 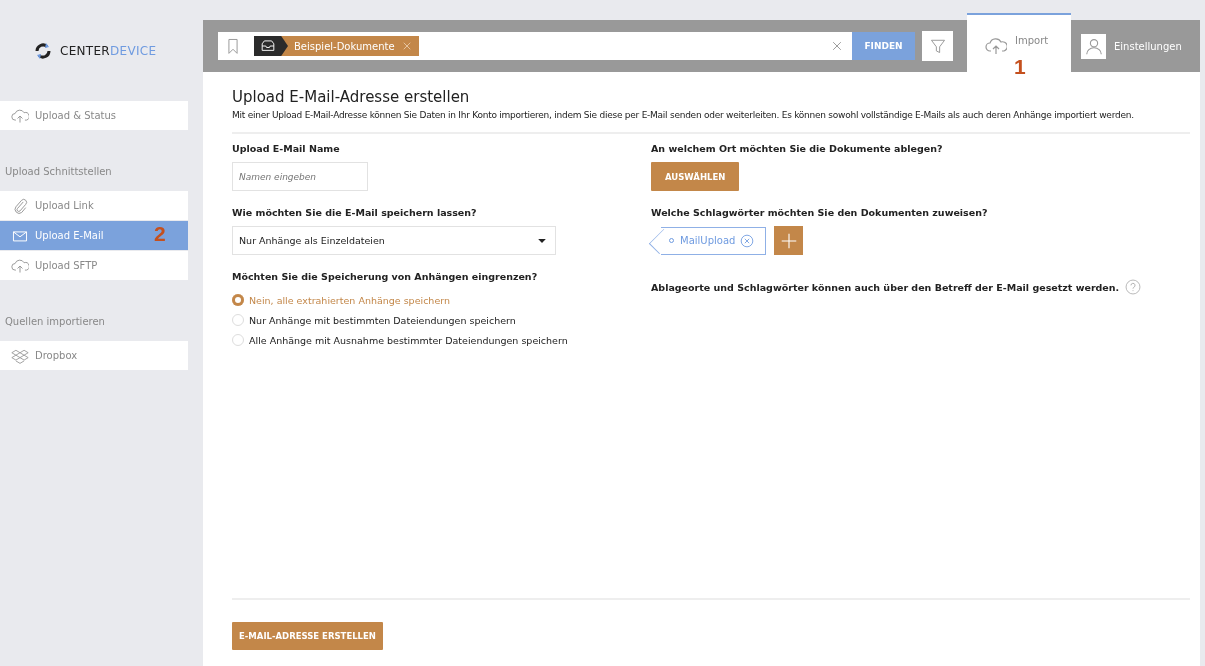 What do you see at coordinates (307, 636) in the screenshot?
I see `create-button: E-MAIL-ADRESSE ERSTELLEN` at bounding box center [307, 636].